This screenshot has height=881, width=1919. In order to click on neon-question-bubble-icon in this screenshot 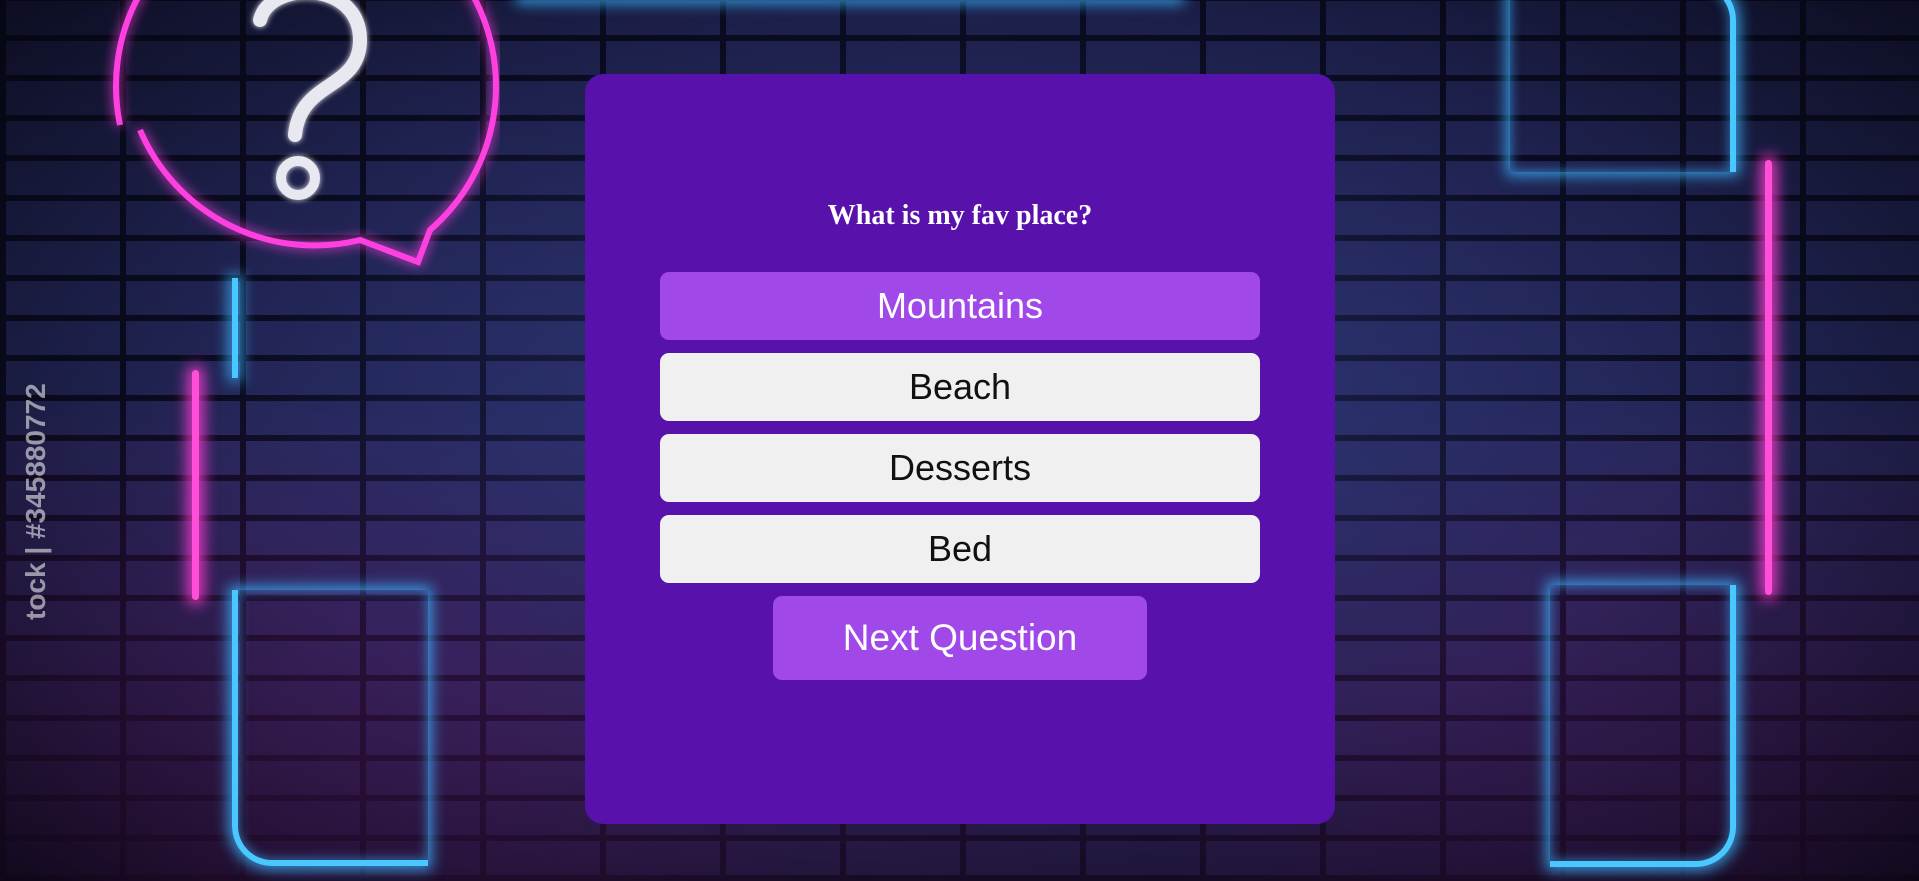, I will do `click(306, 133)`.